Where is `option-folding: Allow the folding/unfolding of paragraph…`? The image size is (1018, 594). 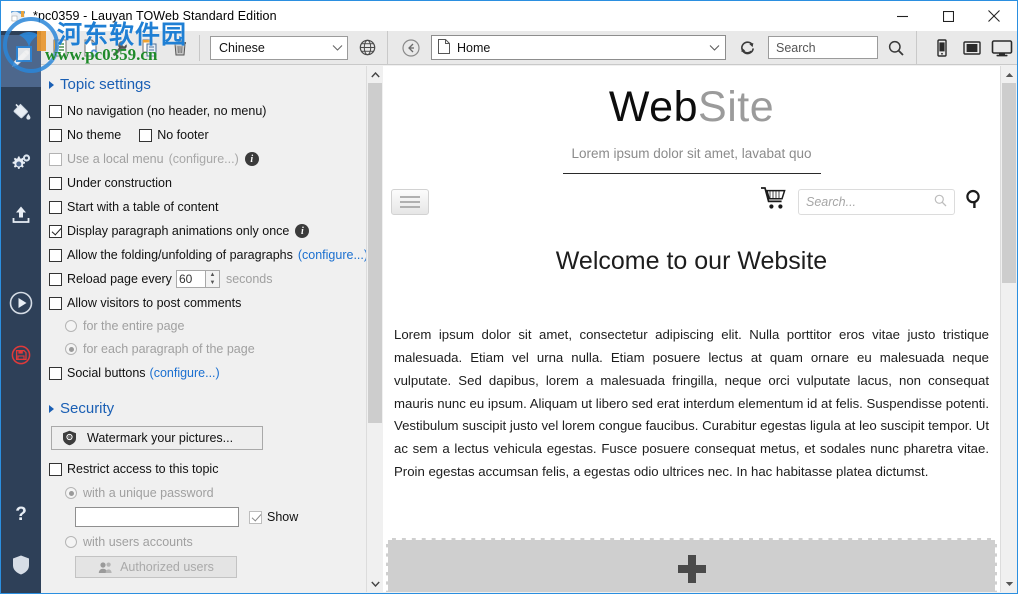
option-folding: Allow the folding/unfolding of paragraph… is located at coordinates (207, 255).